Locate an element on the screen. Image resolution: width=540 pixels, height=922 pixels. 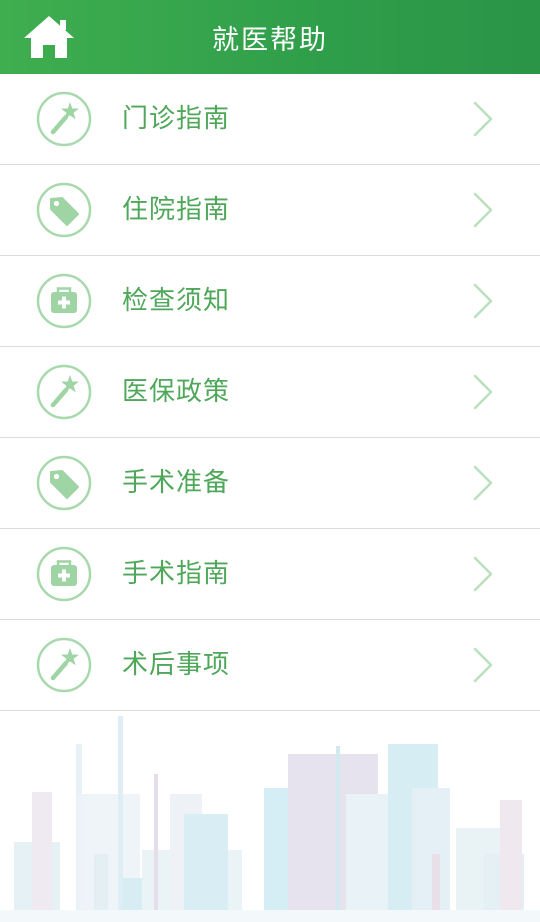
menu-item-exam-notice: 检查须知 is located at coordinates (270, 301).